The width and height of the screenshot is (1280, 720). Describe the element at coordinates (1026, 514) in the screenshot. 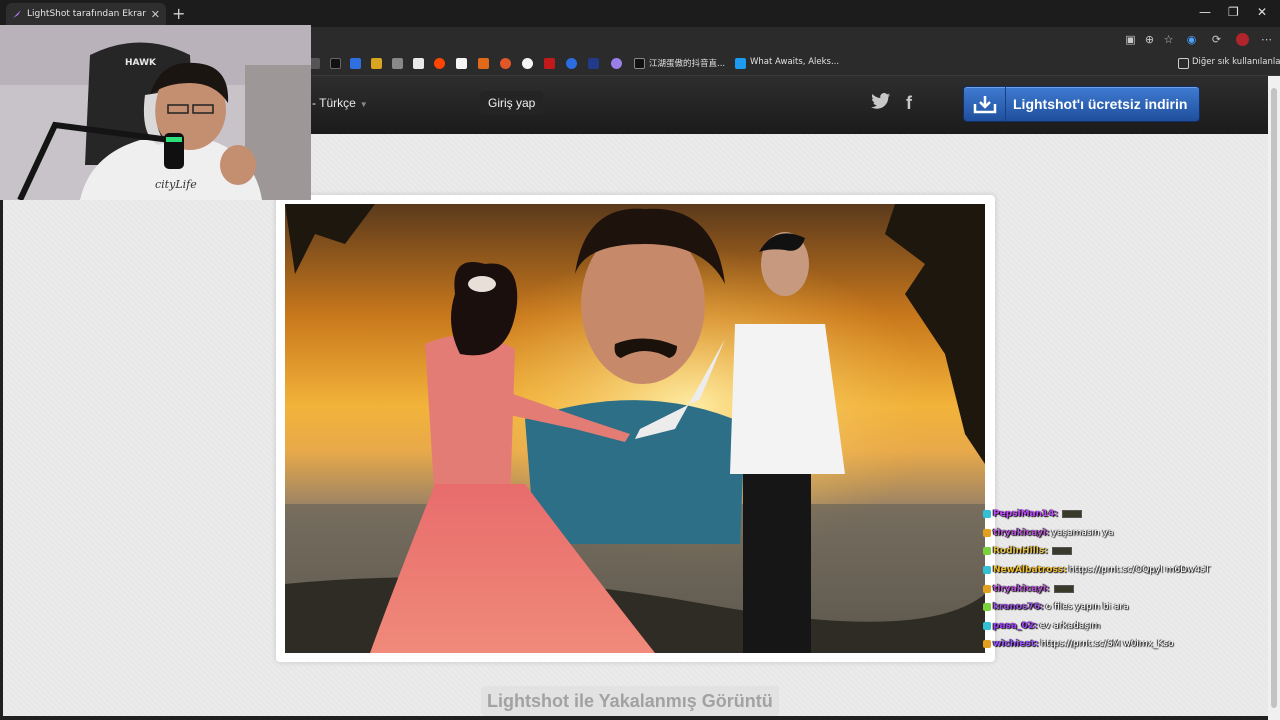

I see `chat-username: PepsiMan14:` at that location.